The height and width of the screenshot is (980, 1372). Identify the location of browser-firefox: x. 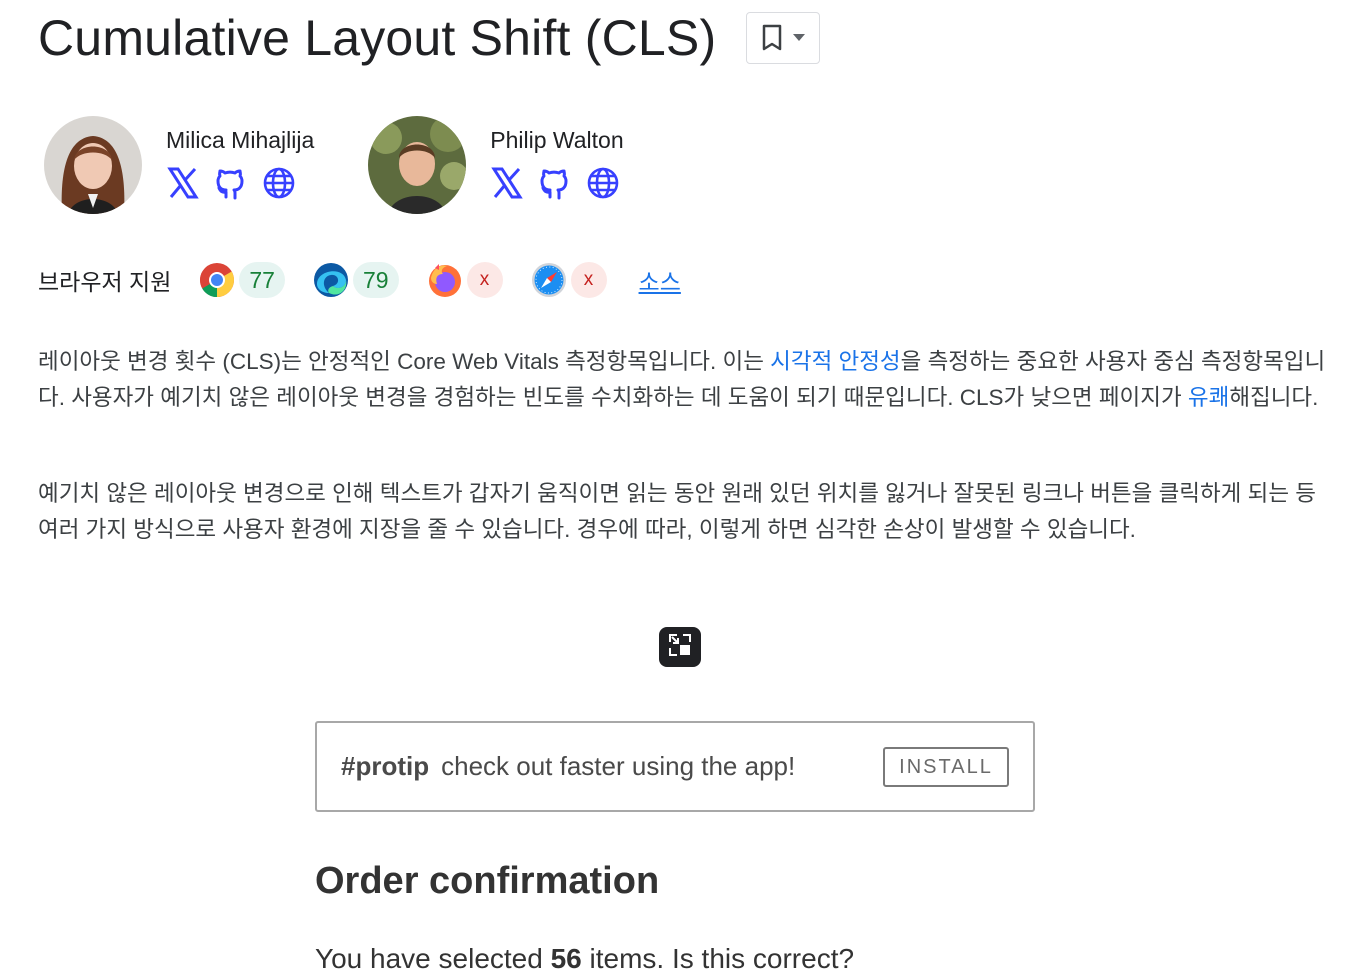
(465, 280).